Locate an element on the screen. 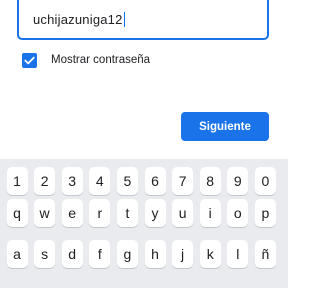  key-g: g is located at coordinates (127, 254).